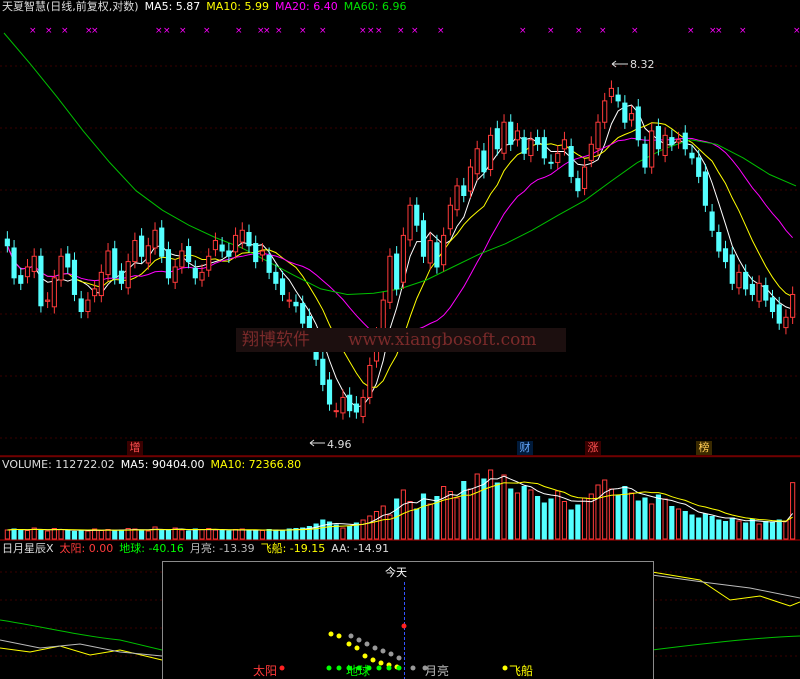  What do you see at coordinates (525, 448) in the screenshot?
I see `tag-cai: 财` at bounding box center [525, 448].